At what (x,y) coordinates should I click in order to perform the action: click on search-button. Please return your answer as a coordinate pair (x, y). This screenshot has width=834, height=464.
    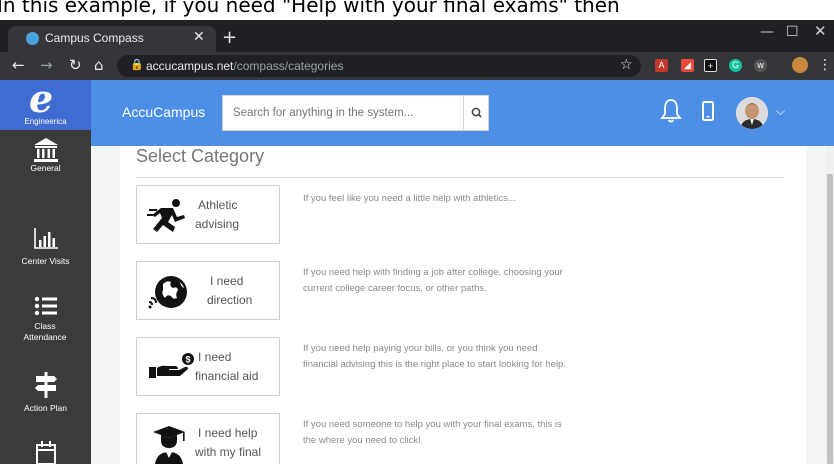
    Looking at the image, I should click on (476, 113).